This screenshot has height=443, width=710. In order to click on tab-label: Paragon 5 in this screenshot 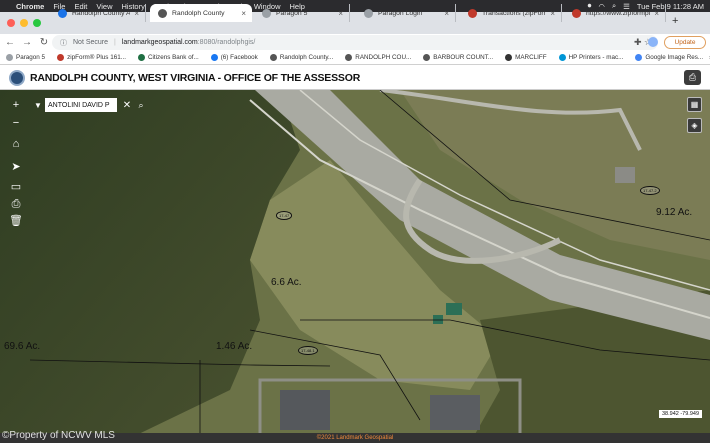, I will do `click(292, 13)`.